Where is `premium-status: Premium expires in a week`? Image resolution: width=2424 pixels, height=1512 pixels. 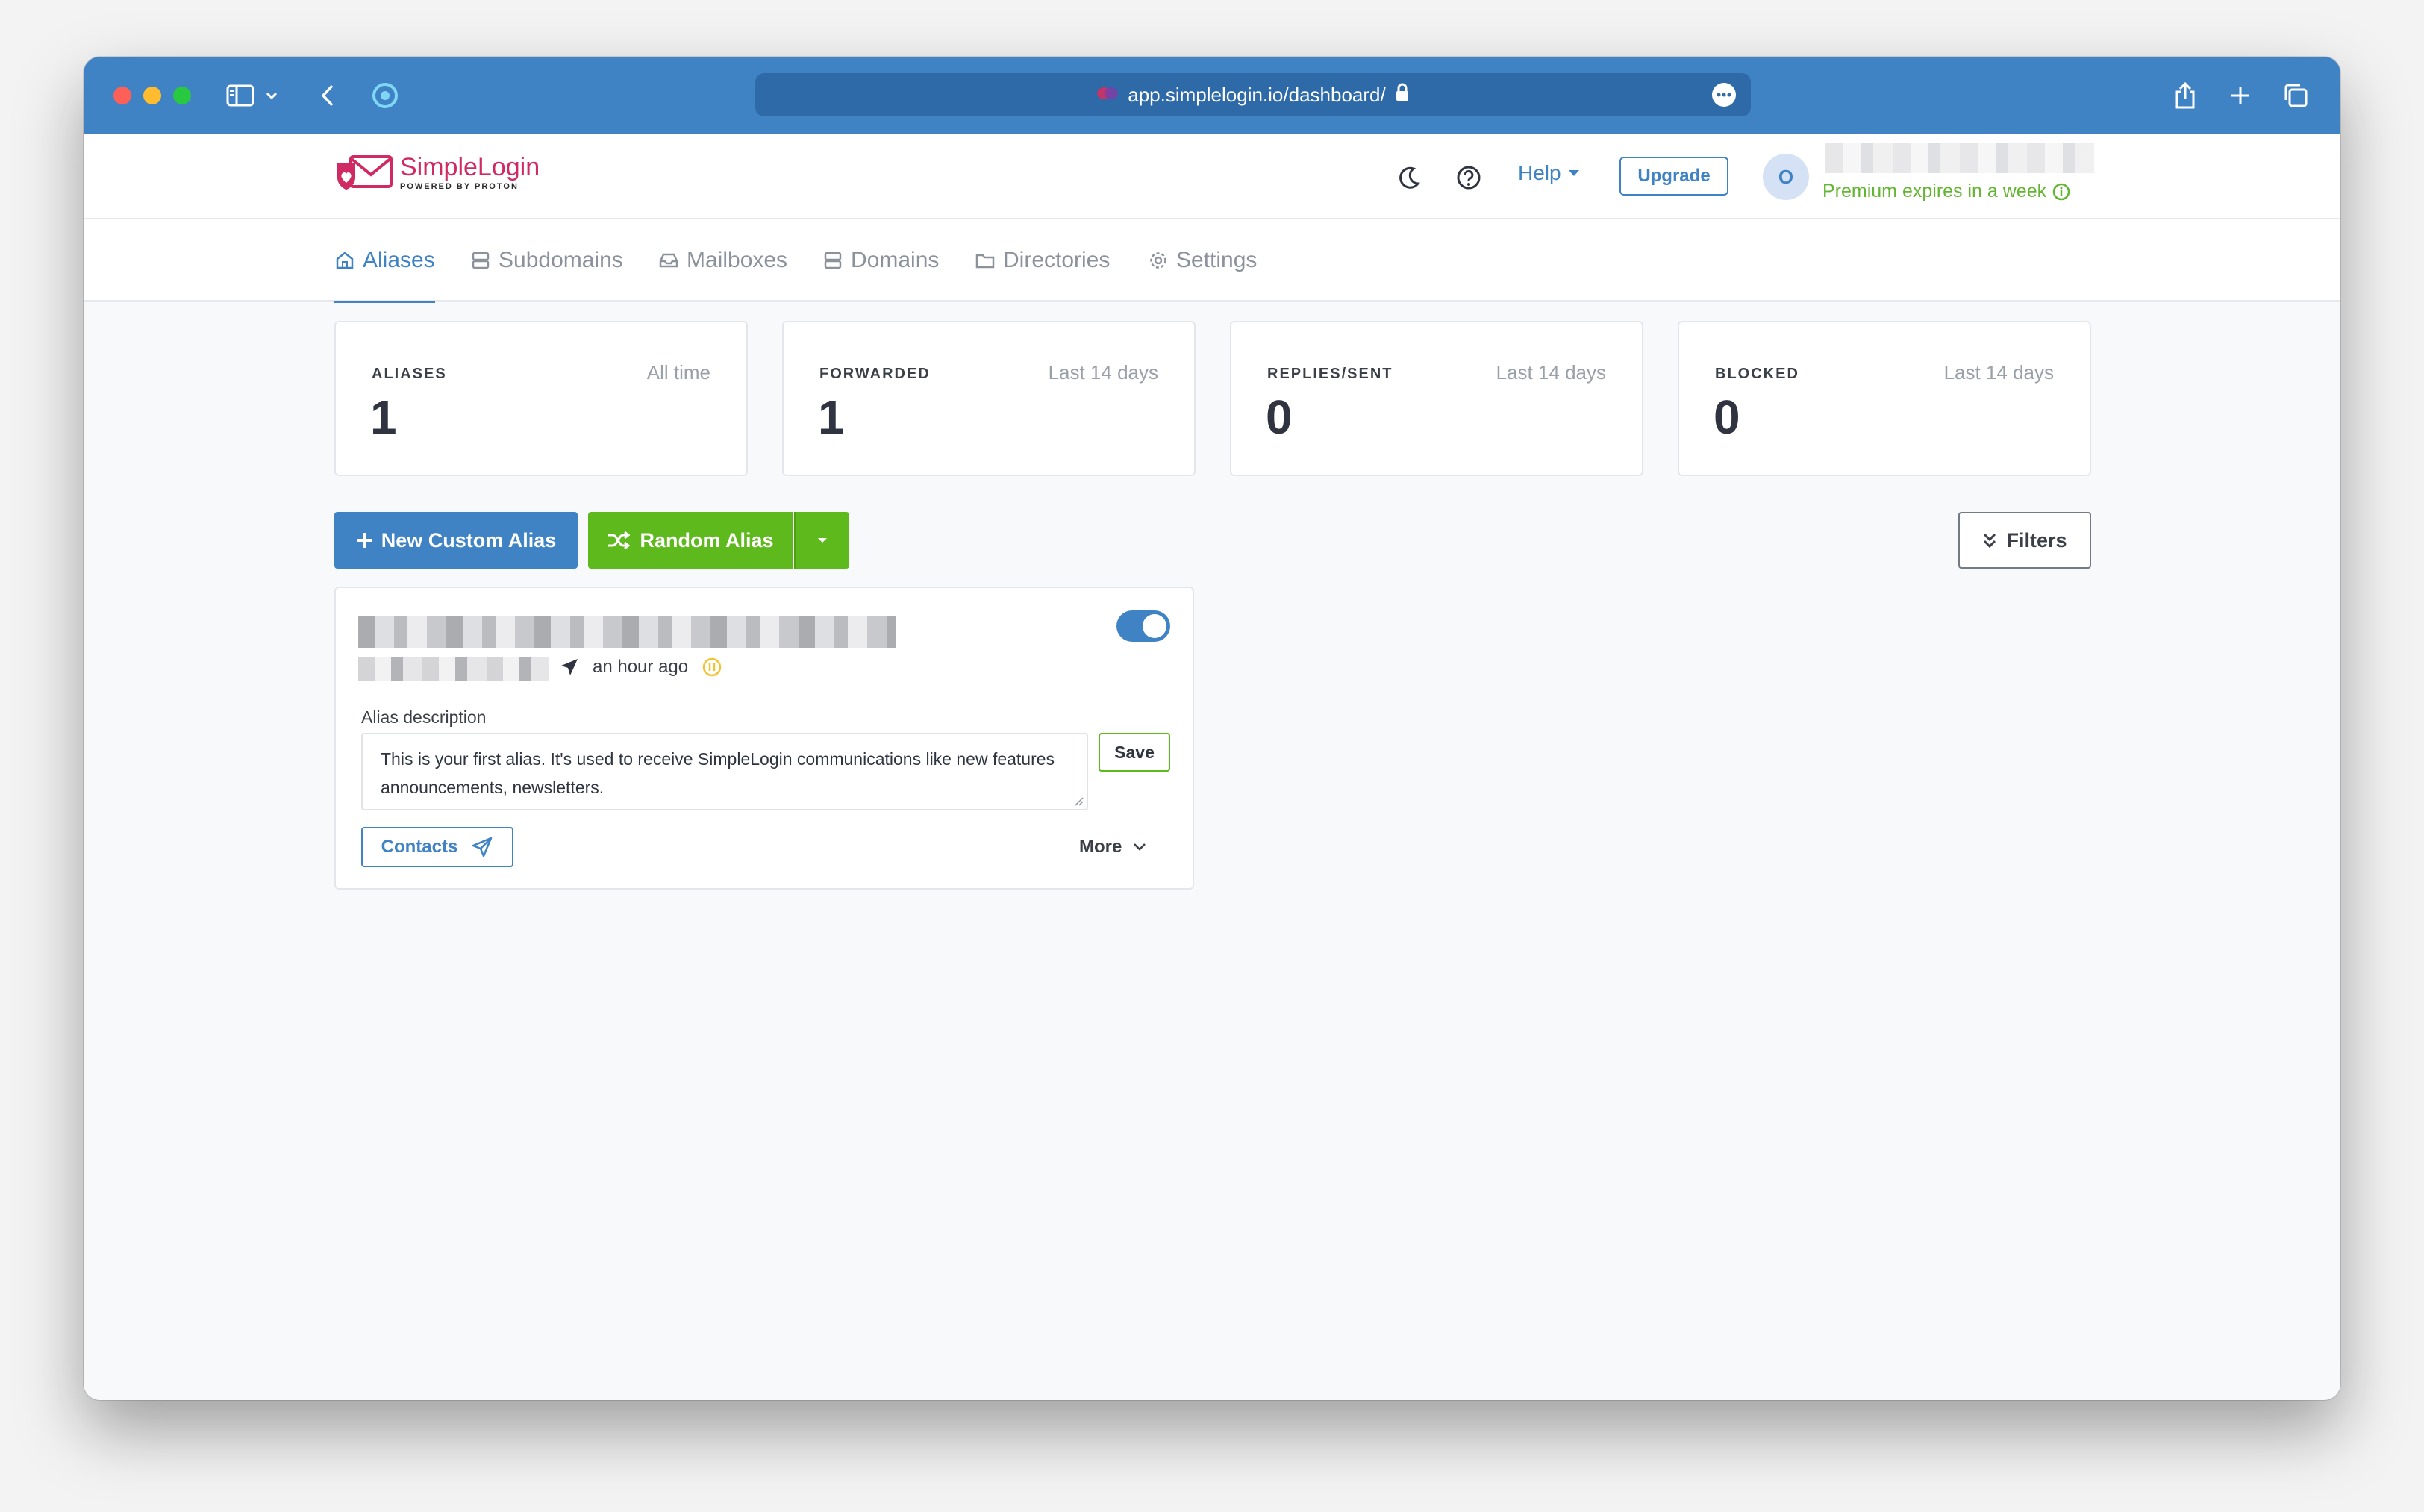 premium-status: Premium expires in a week is located at coordinates (1946, 191).